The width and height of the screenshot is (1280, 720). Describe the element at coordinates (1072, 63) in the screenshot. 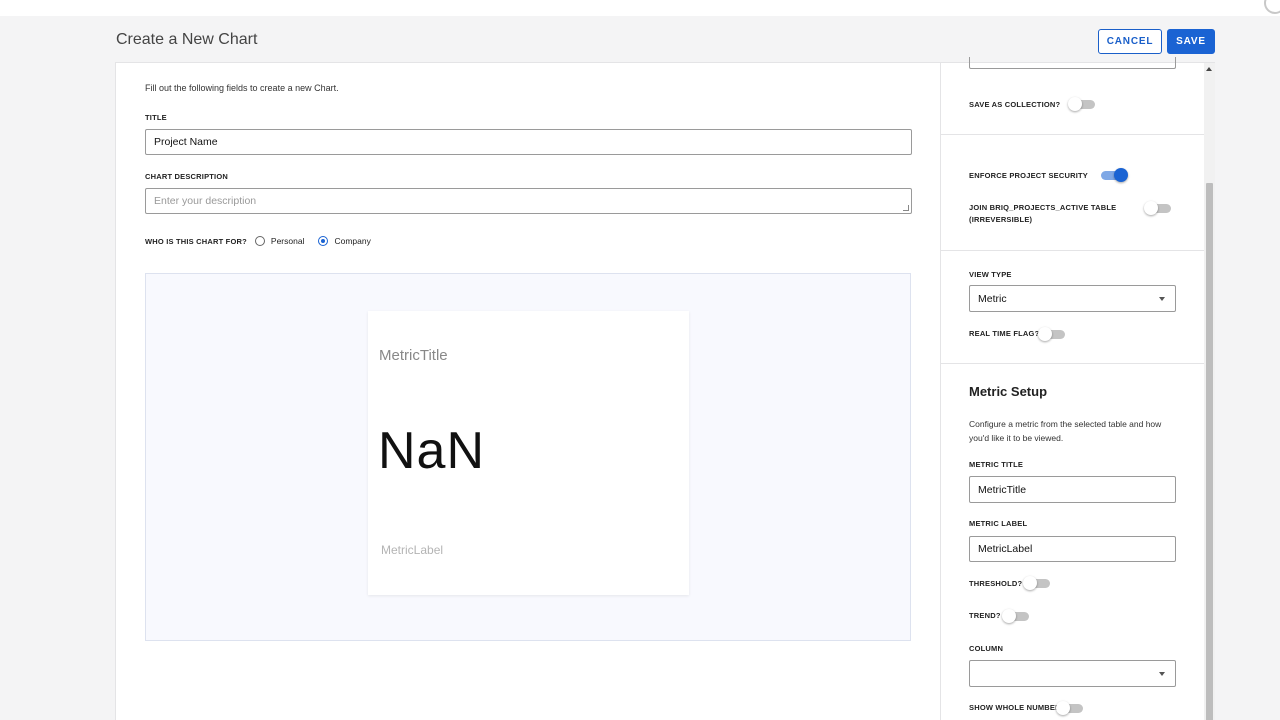

I see `partial-input-field` at that location.